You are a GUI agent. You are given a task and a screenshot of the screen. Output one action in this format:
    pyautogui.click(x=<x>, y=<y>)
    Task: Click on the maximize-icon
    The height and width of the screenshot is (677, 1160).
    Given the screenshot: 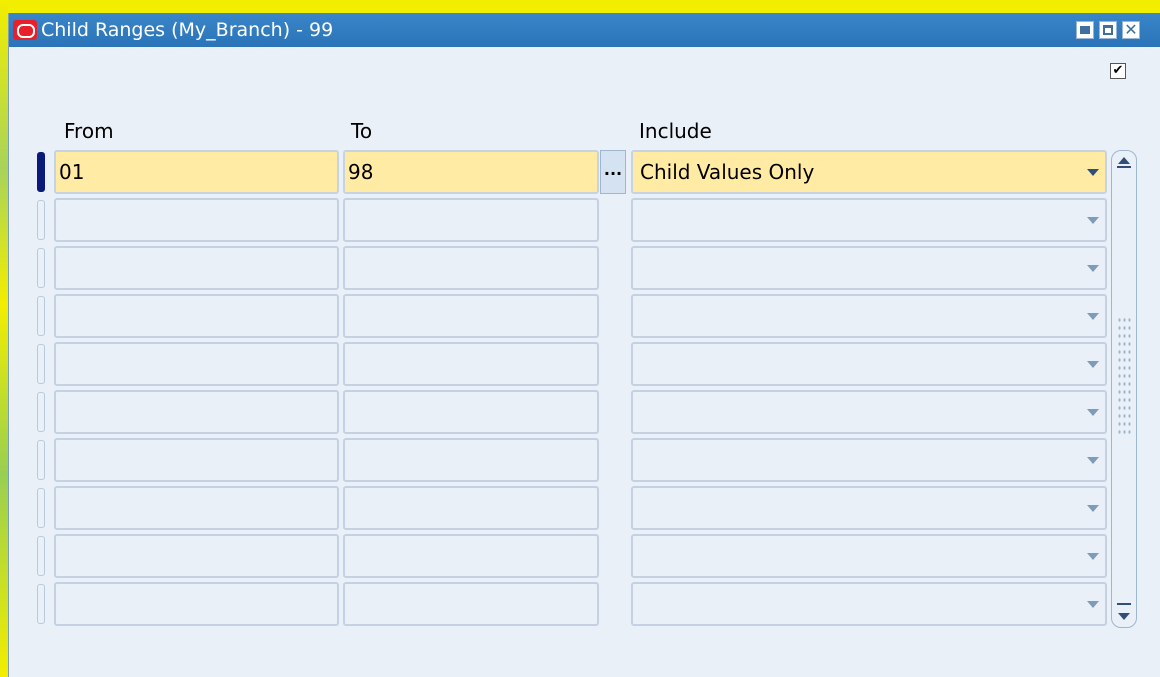 What is the action you would take?
    pyautogui.click(x=1108, y=30)
    